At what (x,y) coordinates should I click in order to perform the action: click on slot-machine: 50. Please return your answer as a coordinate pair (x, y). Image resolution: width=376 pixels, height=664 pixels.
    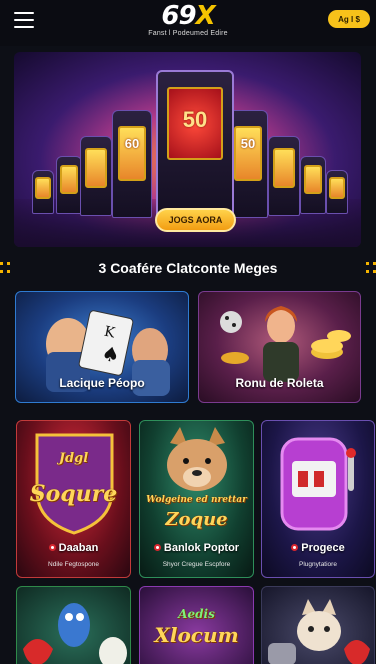
    Looking at the image, I should click on (248, 164).